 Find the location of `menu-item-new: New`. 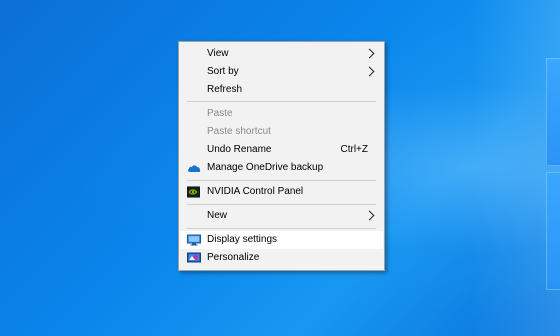

menu-item-new: New is located at coordinates (281, 216).